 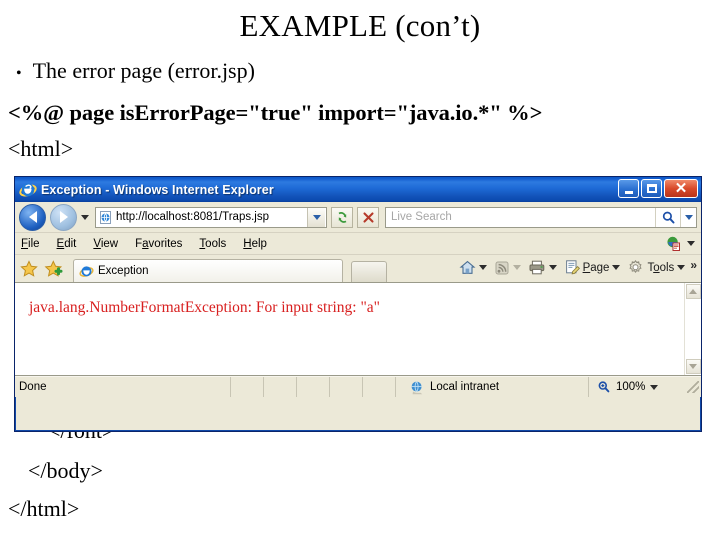 I want to click on address-bar: http://localhost:8081/Traps.jsp, so click(x=211, y=217).